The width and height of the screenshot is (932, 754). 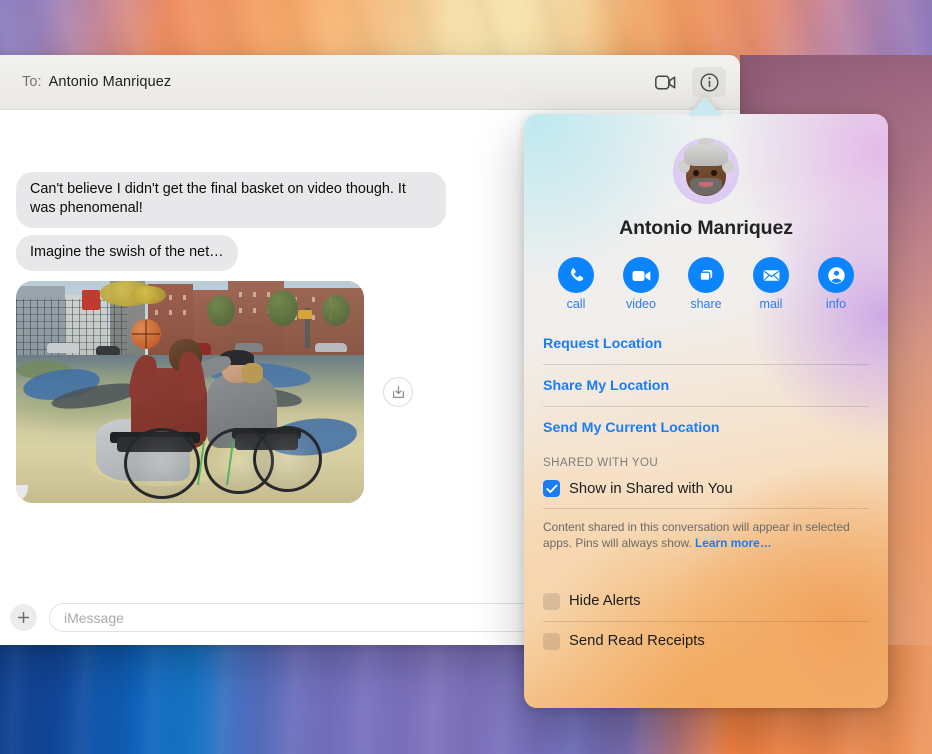 I want to click on recipient-name: Antonio Manriquez, so click(x=110, y=82).